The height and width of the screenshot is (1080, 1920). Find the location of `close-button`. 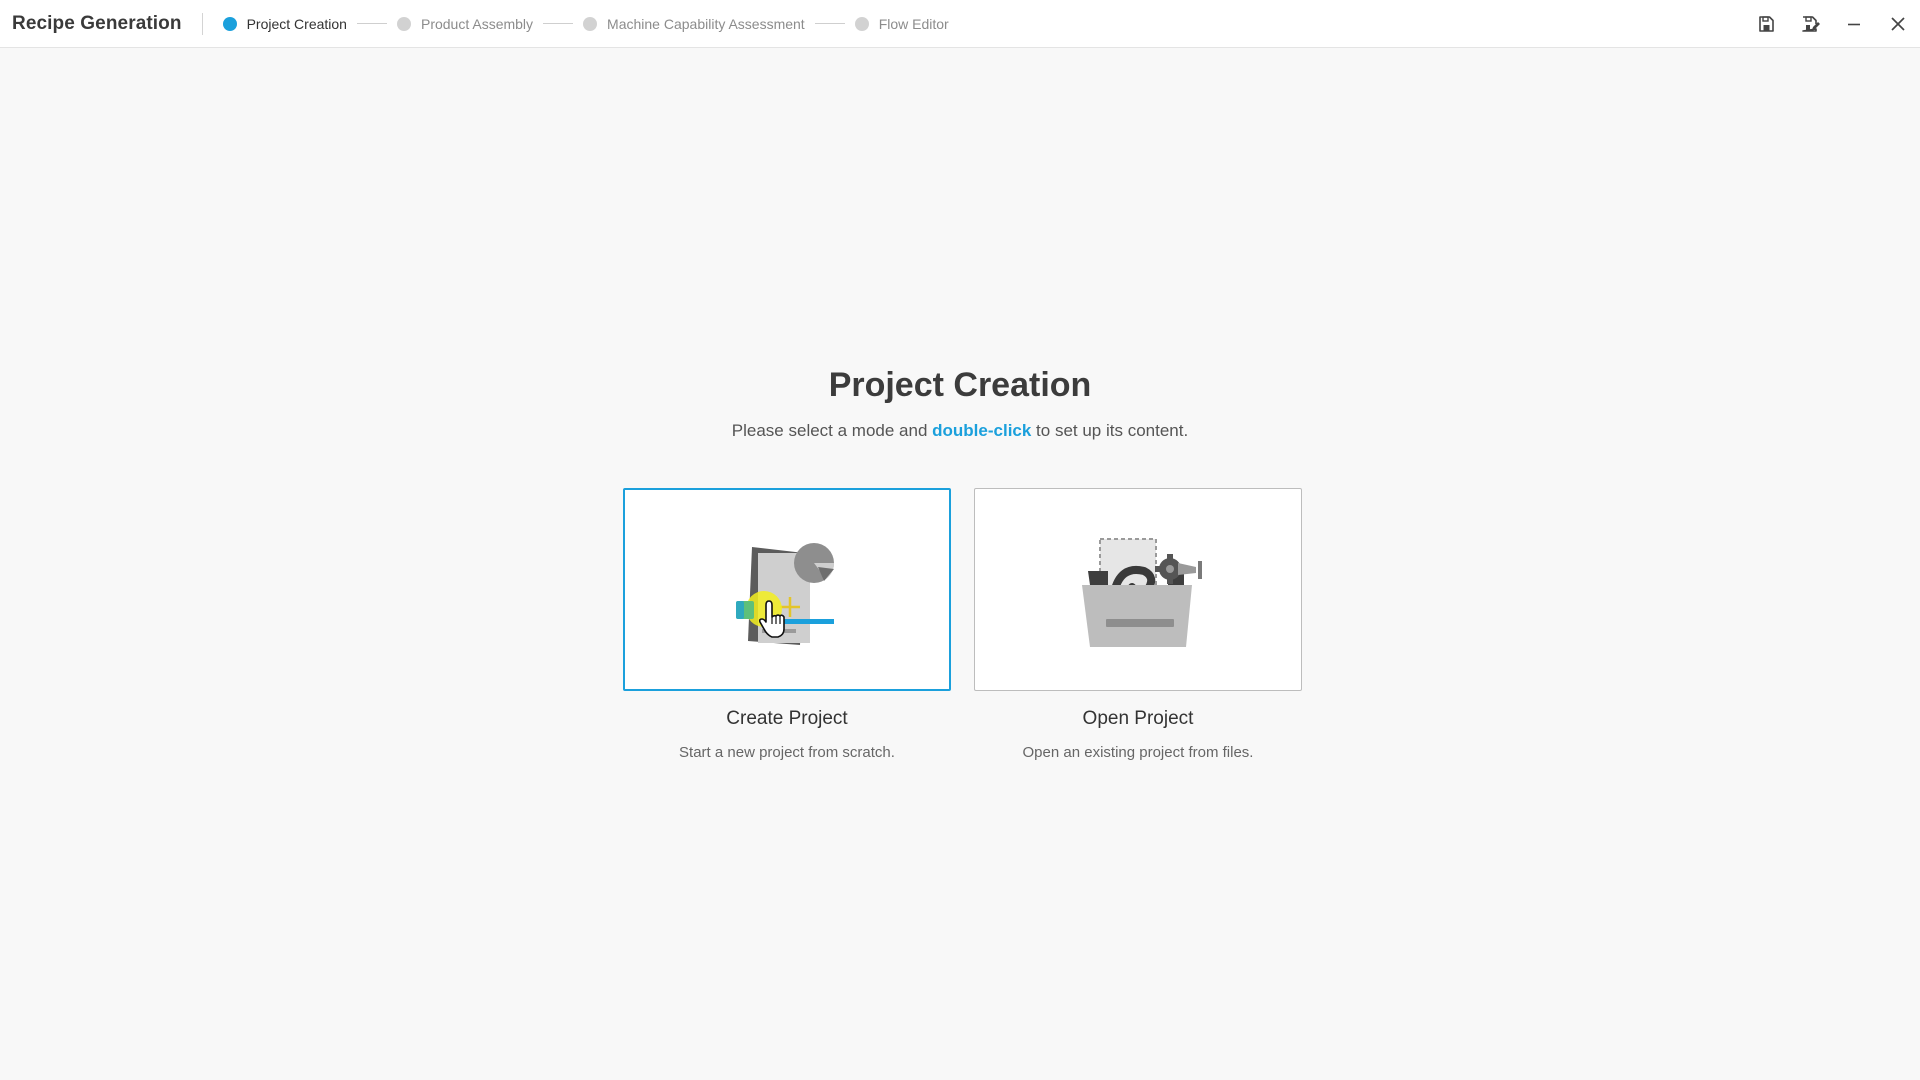

close-button is located at coordinates (1898, 24).